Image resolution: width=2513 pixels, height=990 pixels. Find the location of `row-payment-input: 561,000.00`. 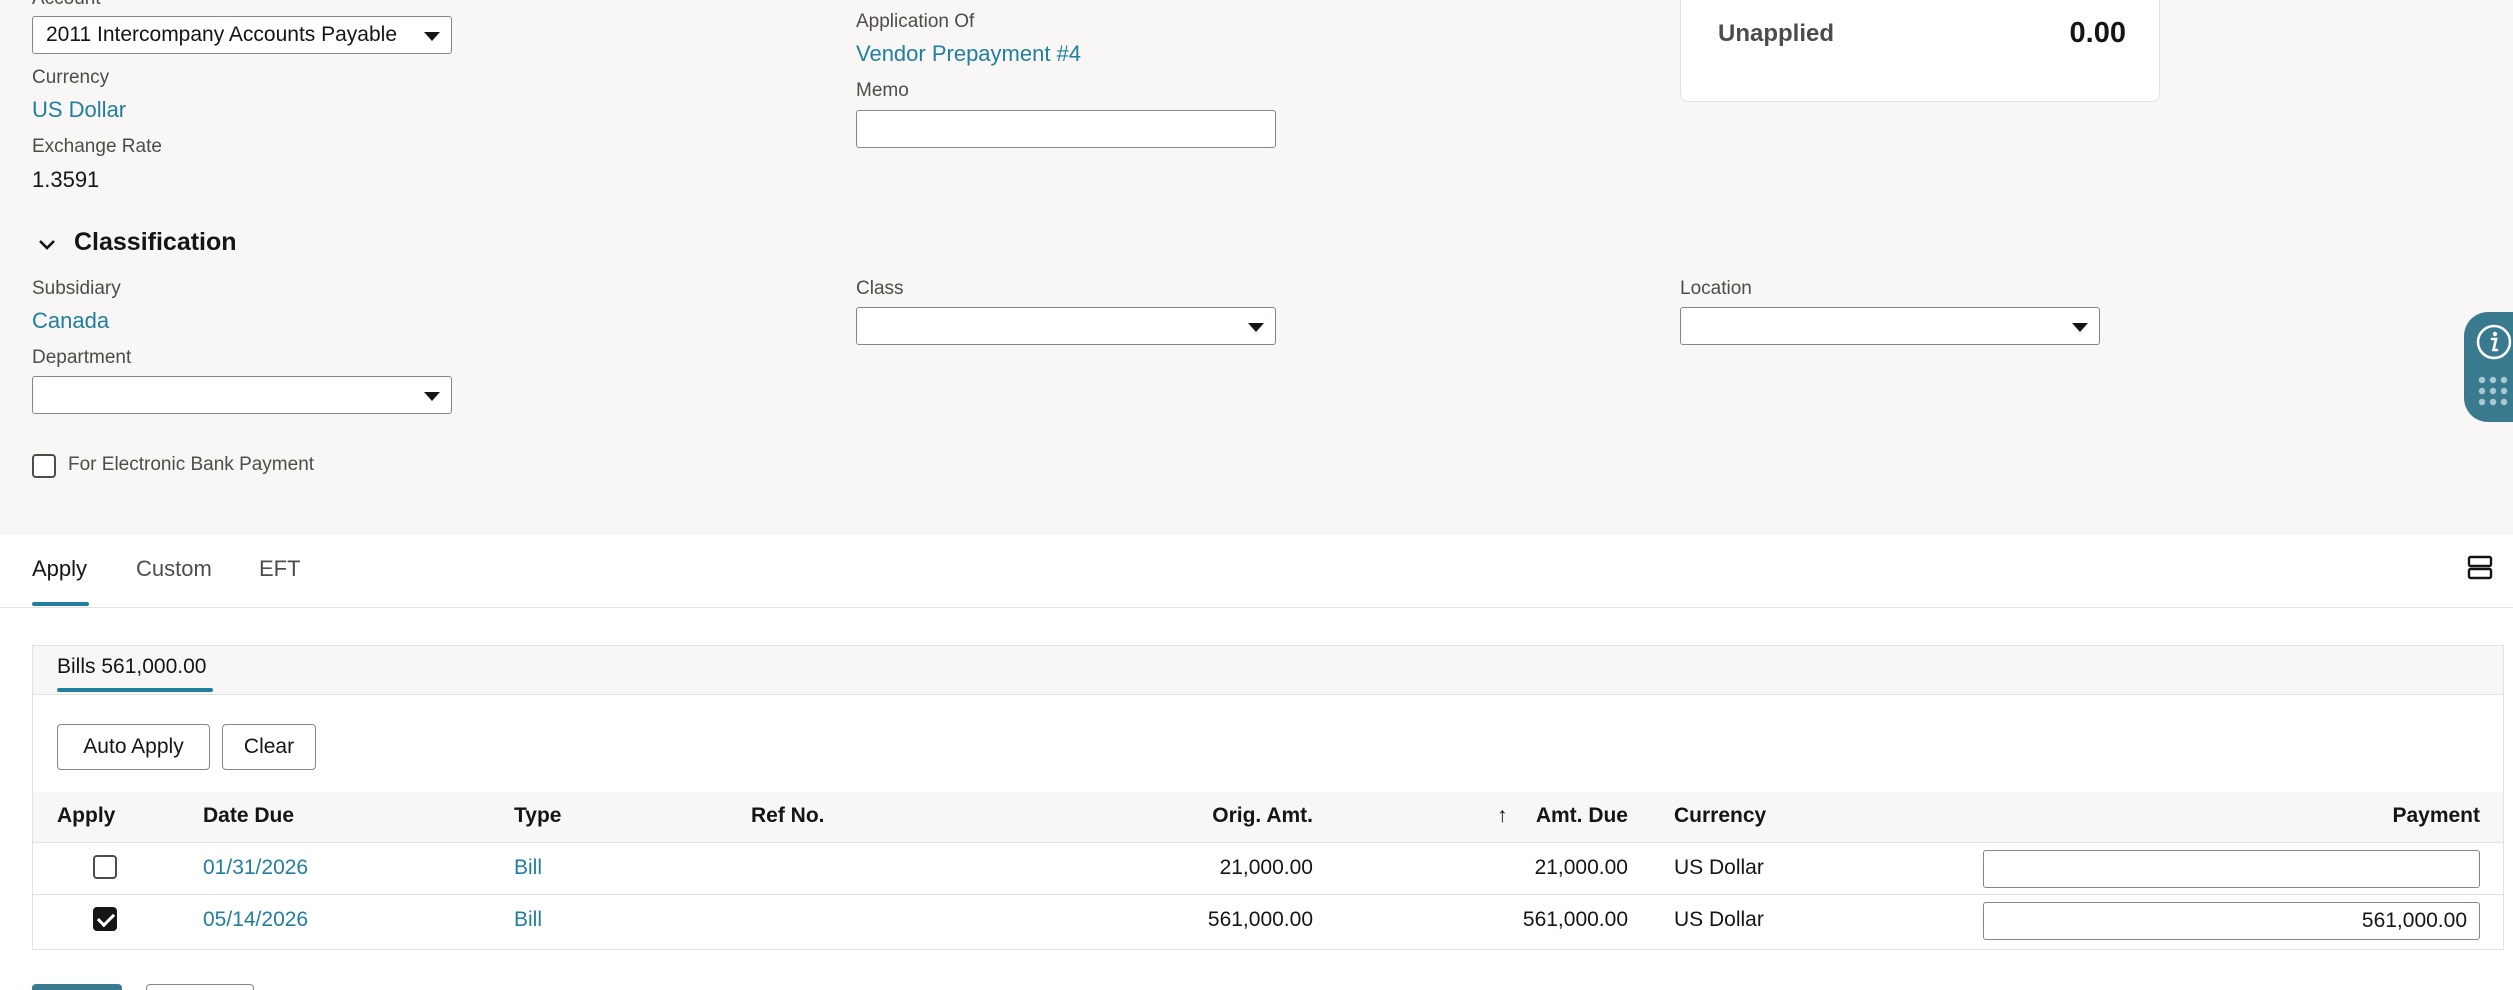

row-payment-input: 561,000.00 is located at coordinates (2231, 921).